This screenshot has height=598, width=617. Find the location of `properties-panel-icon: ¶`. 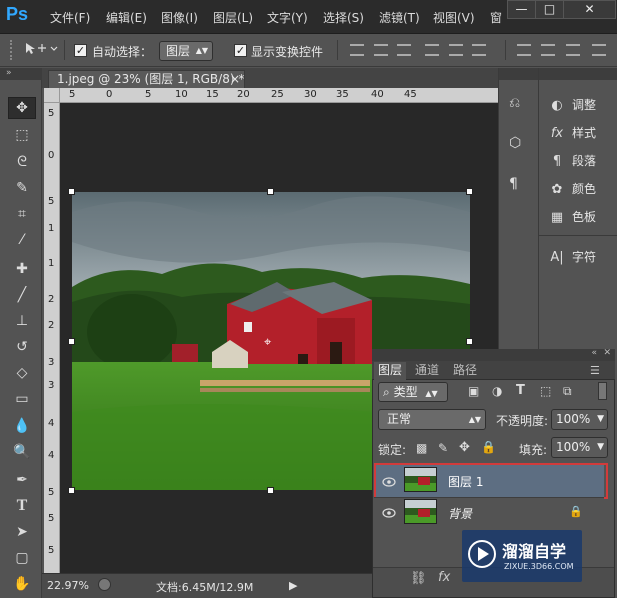

properties-panel-icon: ¶ is located at coordinates (513, 184).